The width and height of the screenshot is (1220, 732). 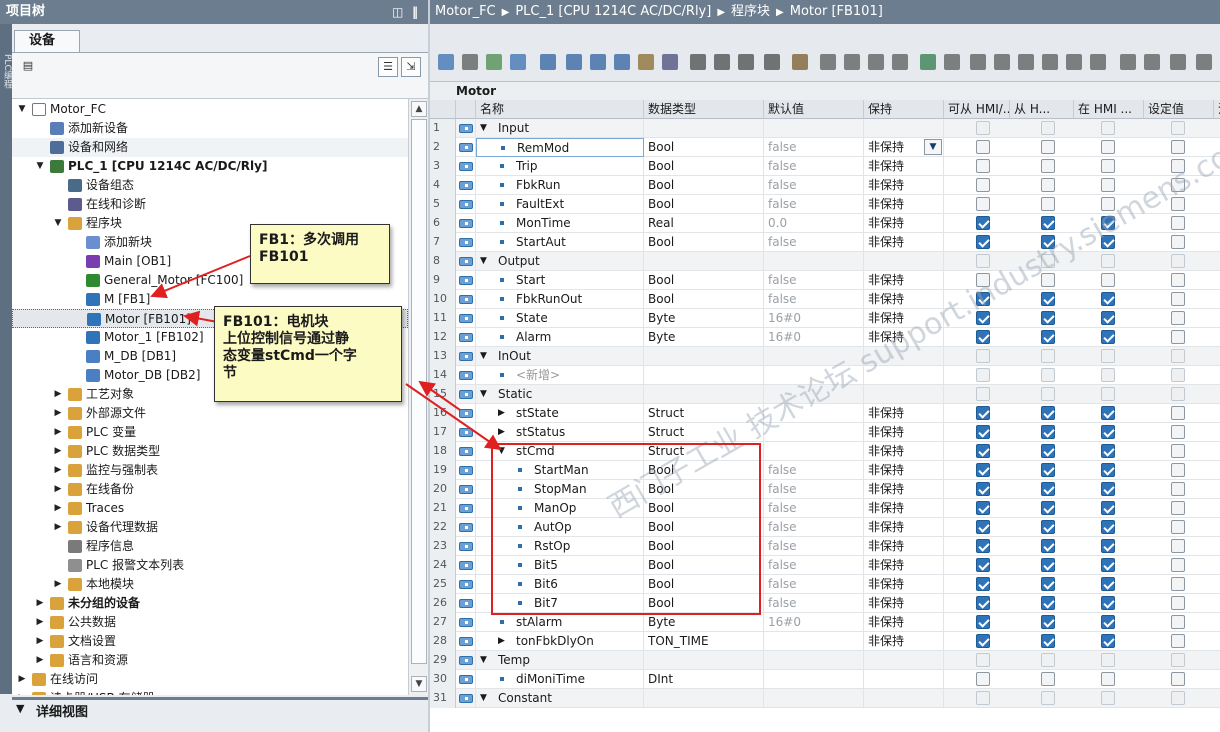 What do you see at coordinates (825, 698) in the screenshot?
I see `table-row: 31 ▼ Constant` at bounding box center [825, 698].